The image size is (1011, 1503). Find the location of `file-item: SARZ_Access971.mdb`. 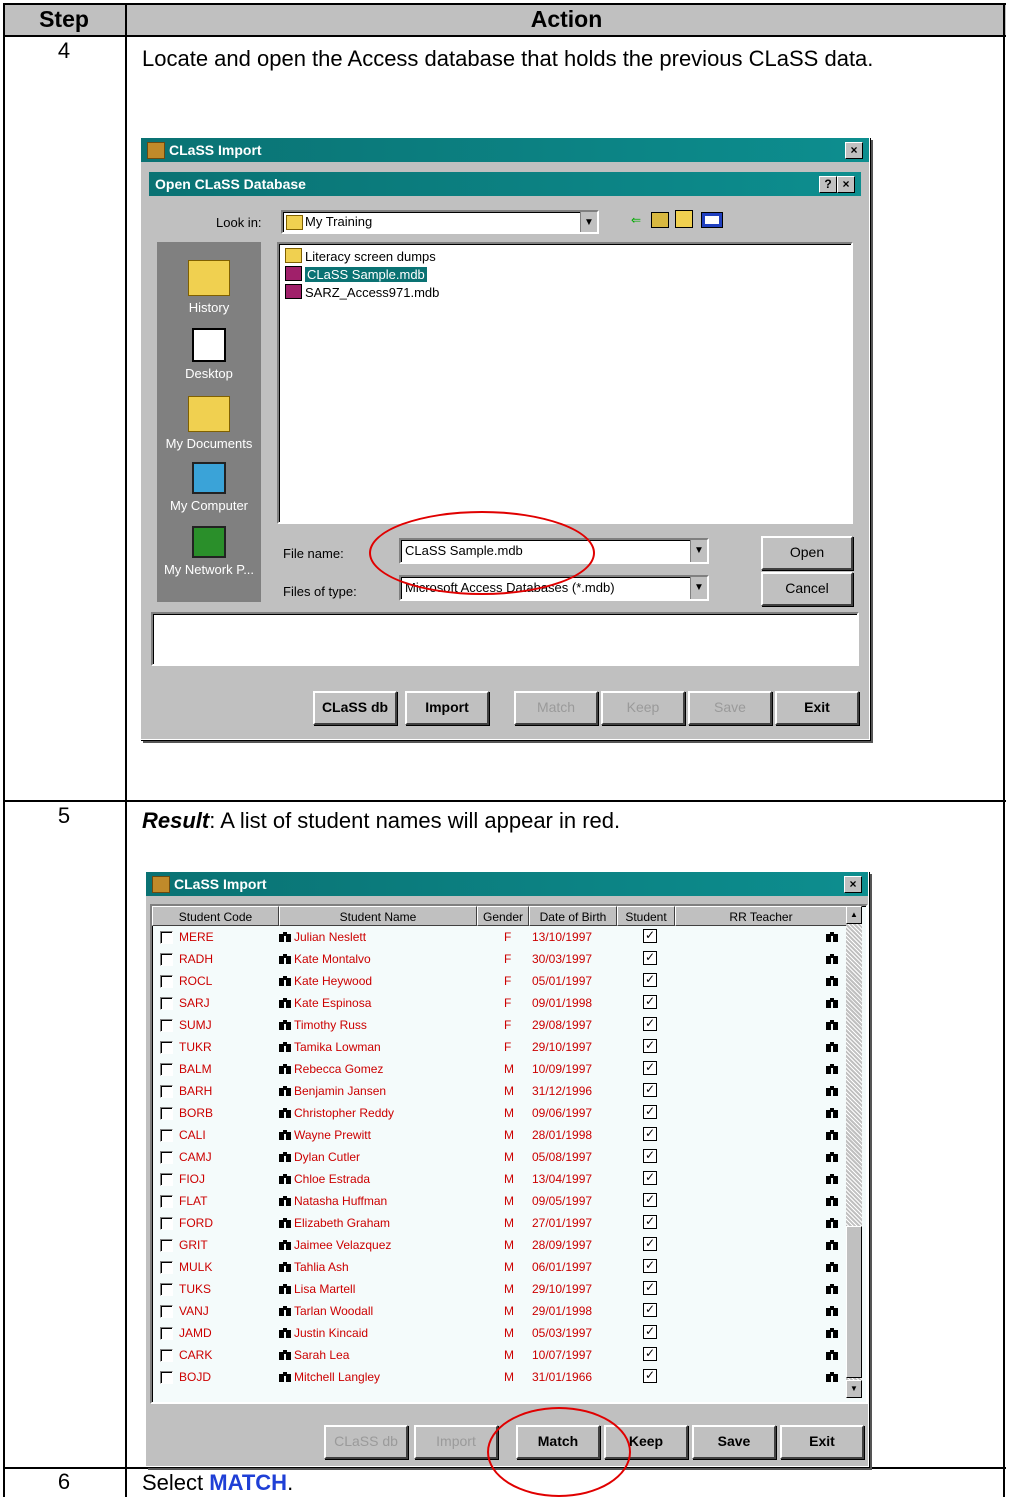

file-item: SARZ_Access971.mdb is located at coordinates (362, 293).